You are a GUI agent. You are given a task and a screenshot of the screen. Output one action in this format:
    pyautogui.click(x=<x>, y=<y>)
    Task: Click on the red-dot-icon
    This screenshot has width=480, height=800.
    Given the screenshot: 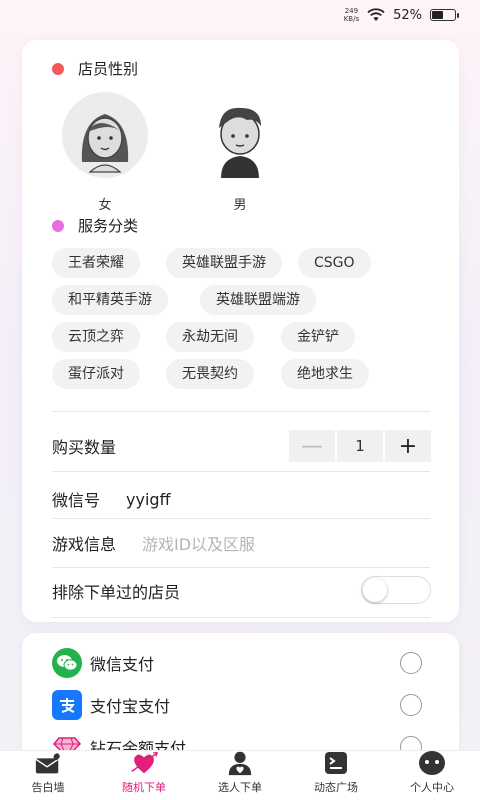 What is the action you would take?
    pyautogui.click(x=58, y=68)
    